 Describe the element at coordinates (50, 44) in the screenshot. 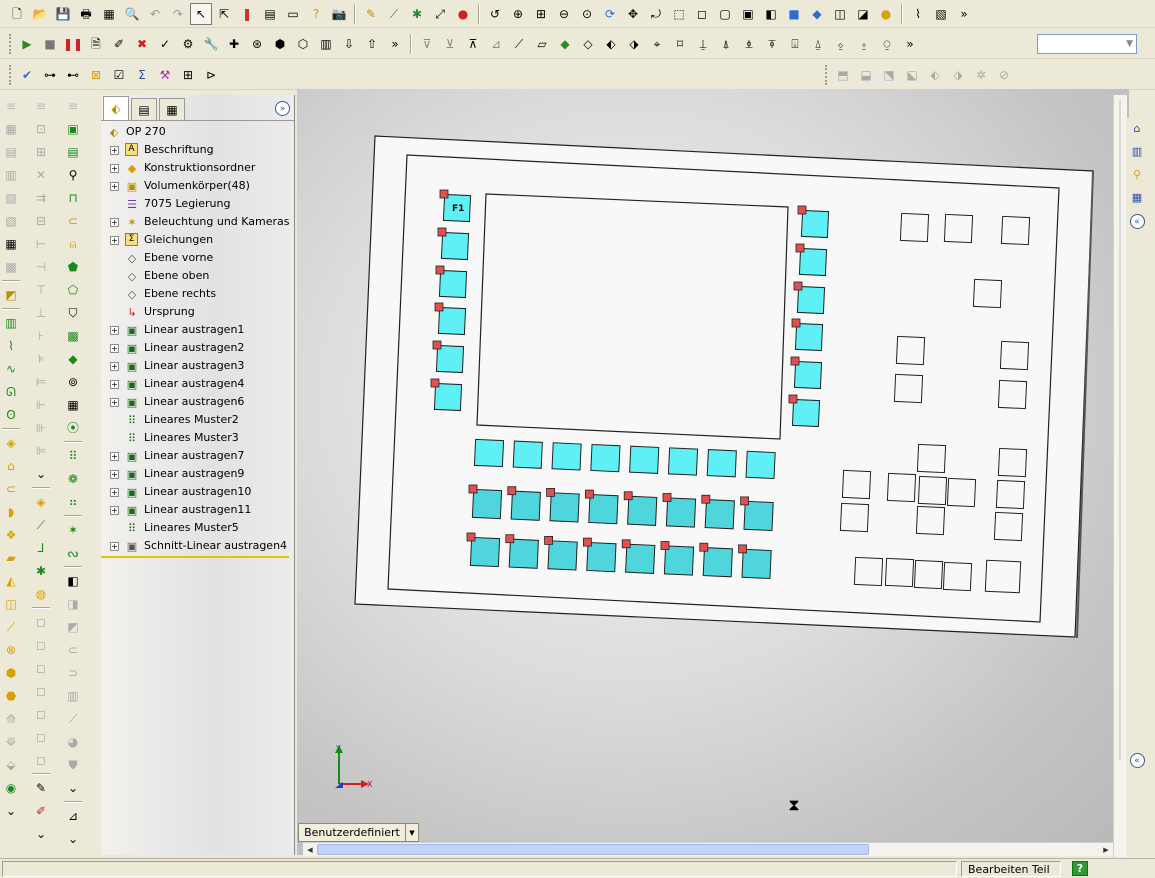

I see `stop-macro-icon: ■` at that location.